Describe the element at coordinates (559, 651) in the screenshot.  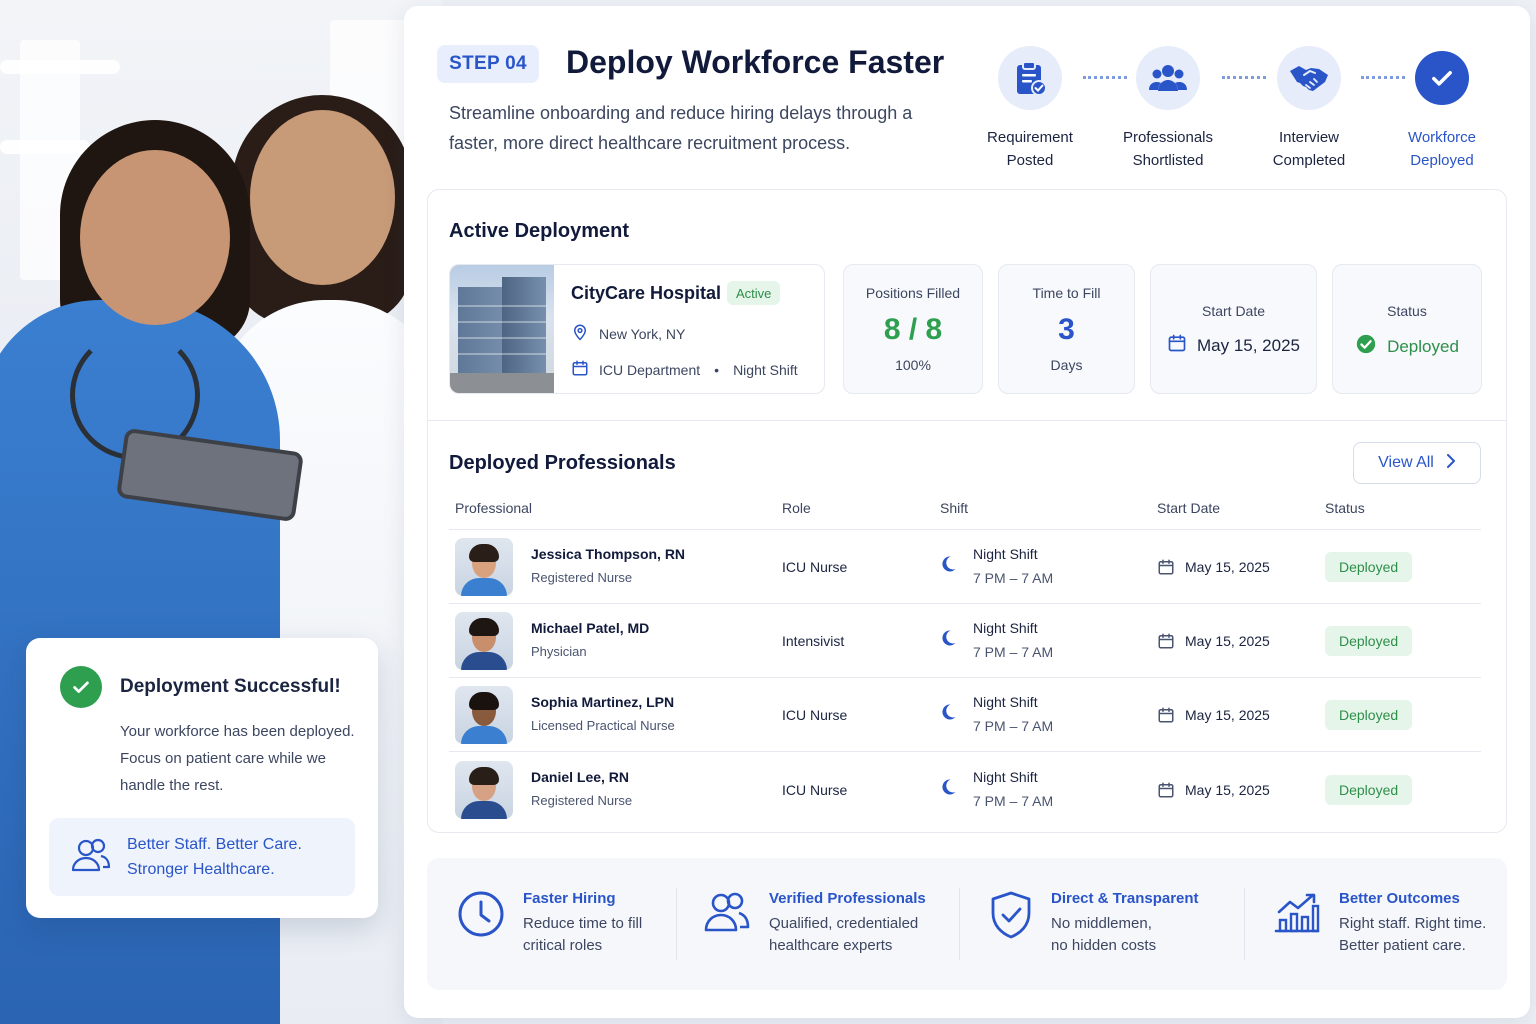
I see `professional-title: Physician` at that location.